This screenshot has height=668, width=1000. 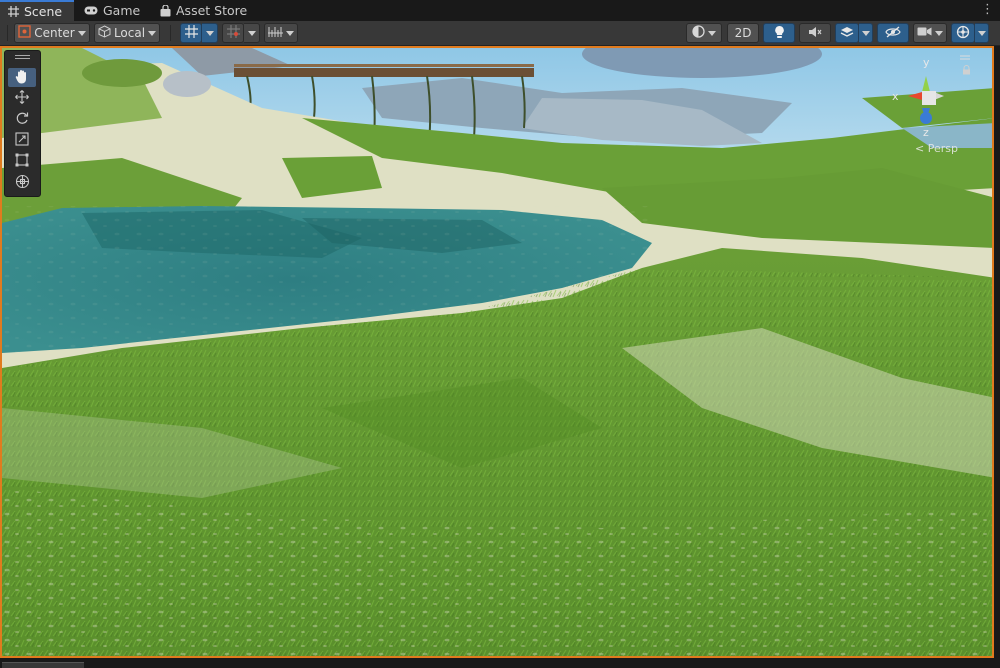 I want to click on scene-grid-icon, so click(x=13, y=11).